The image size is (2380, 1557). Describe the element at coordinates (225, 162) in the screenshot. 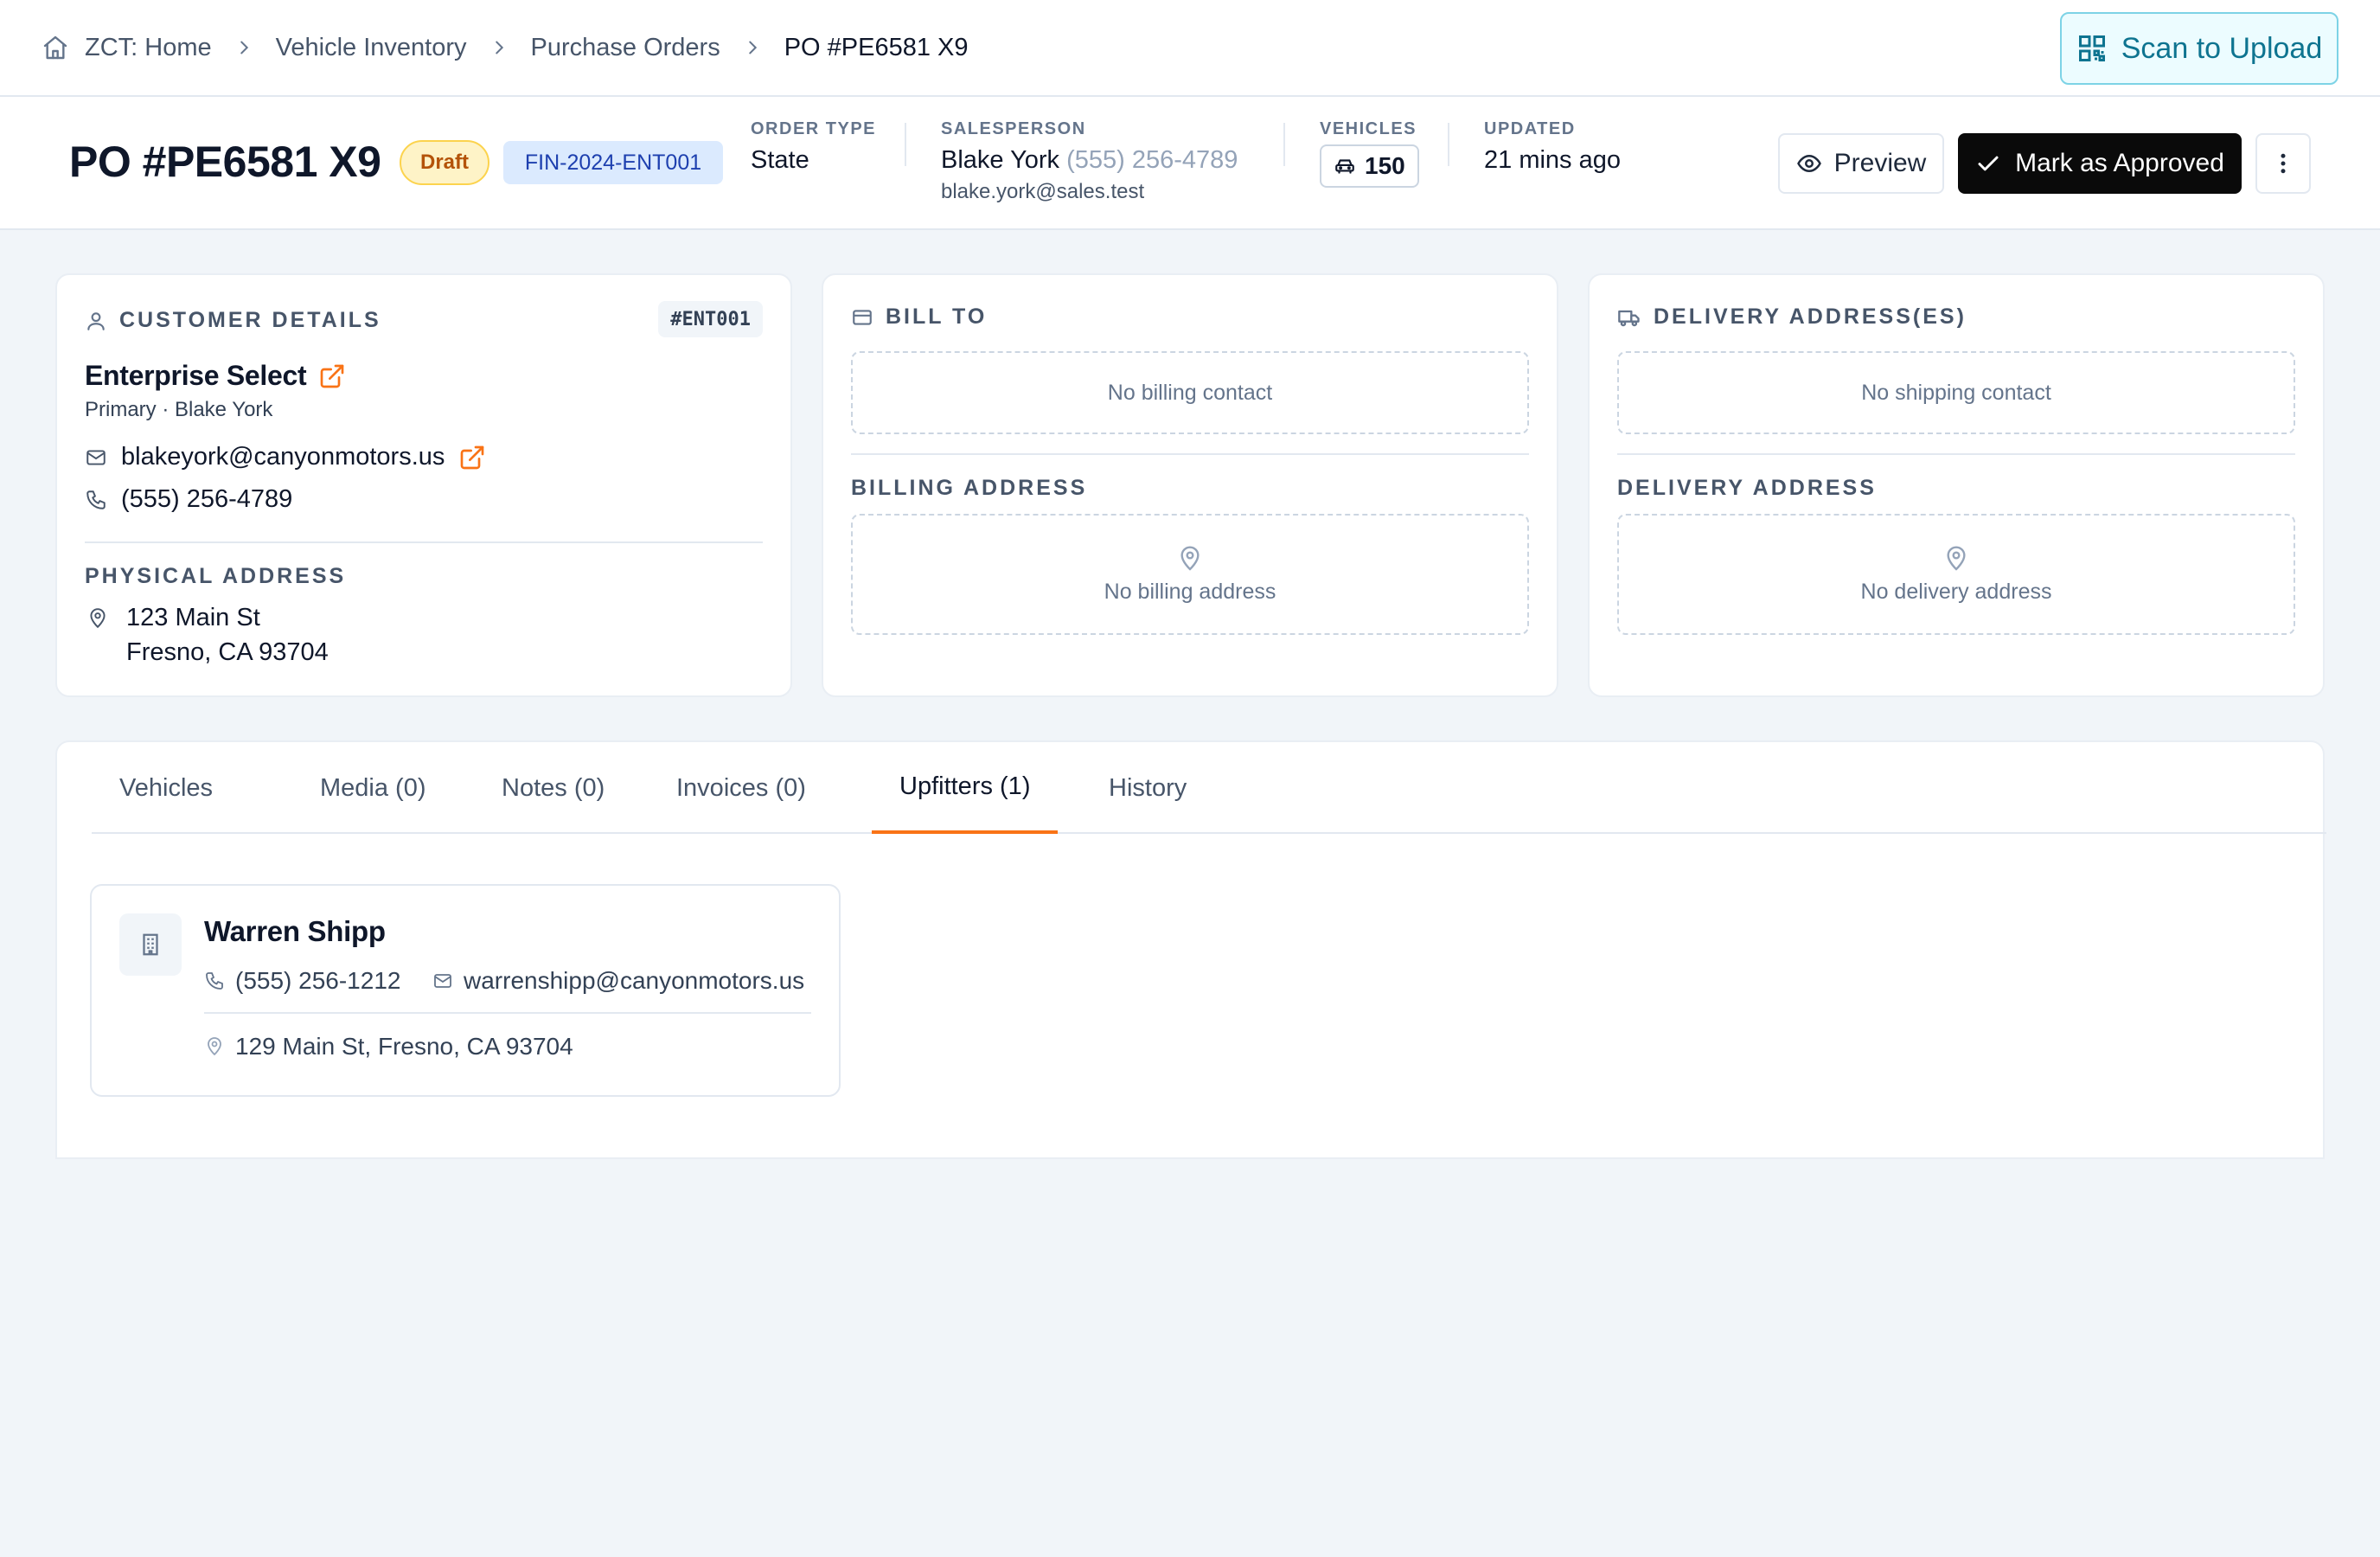

I see `page-title: PO #PE6581 X9` at that location.